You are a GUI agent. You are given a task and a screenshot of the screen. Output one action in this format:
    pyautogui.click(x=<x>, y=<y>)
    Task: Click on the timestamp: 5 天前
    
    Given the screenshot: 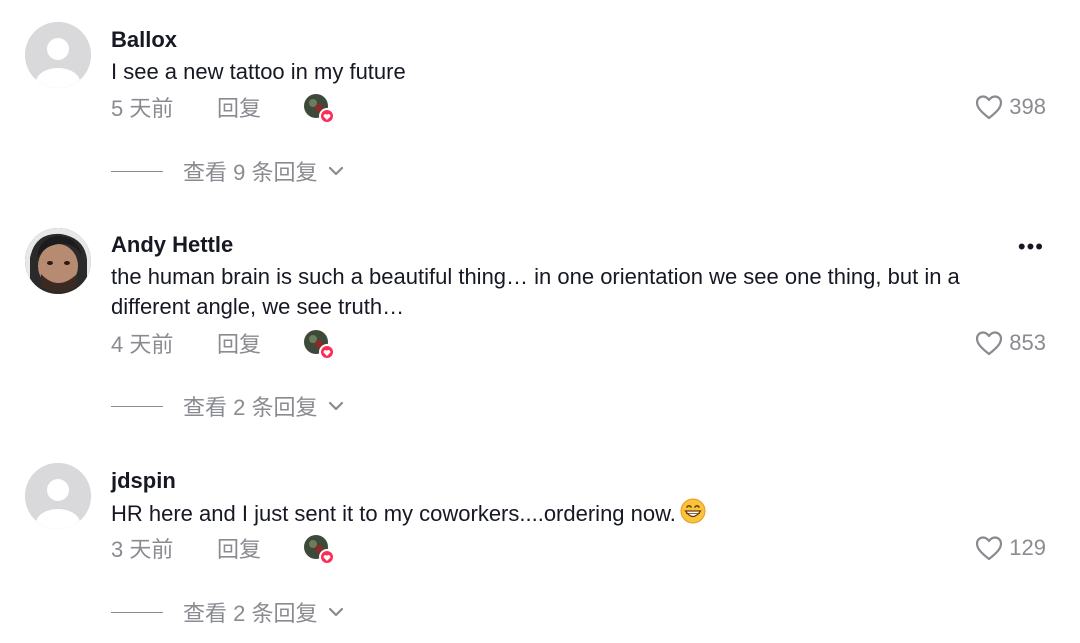 What is the action you would take?
    pyautogui.click(x=142, y=108)
    